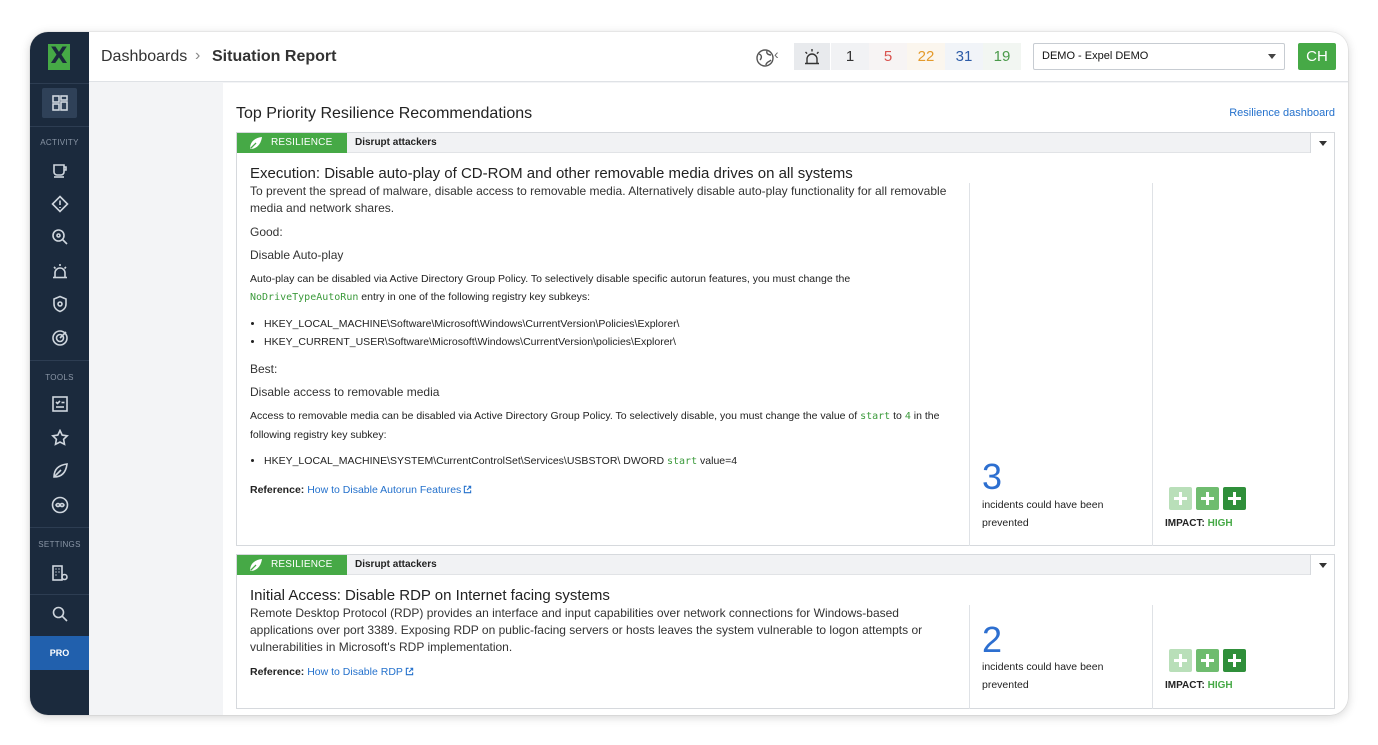 The image size is (1378, 745). Describe the element at coordinates (776, 54) in the screenshot. I see `chevron-left-icon: ‹` at that location.